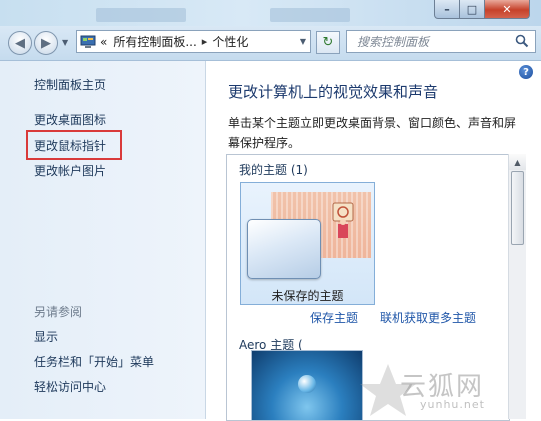 The image size is (541, 421). What do you see at coordinates (517, 286) in the screenshot?
I see `theme-list-scrollbar: ▲` at bounding box center [517, 286].